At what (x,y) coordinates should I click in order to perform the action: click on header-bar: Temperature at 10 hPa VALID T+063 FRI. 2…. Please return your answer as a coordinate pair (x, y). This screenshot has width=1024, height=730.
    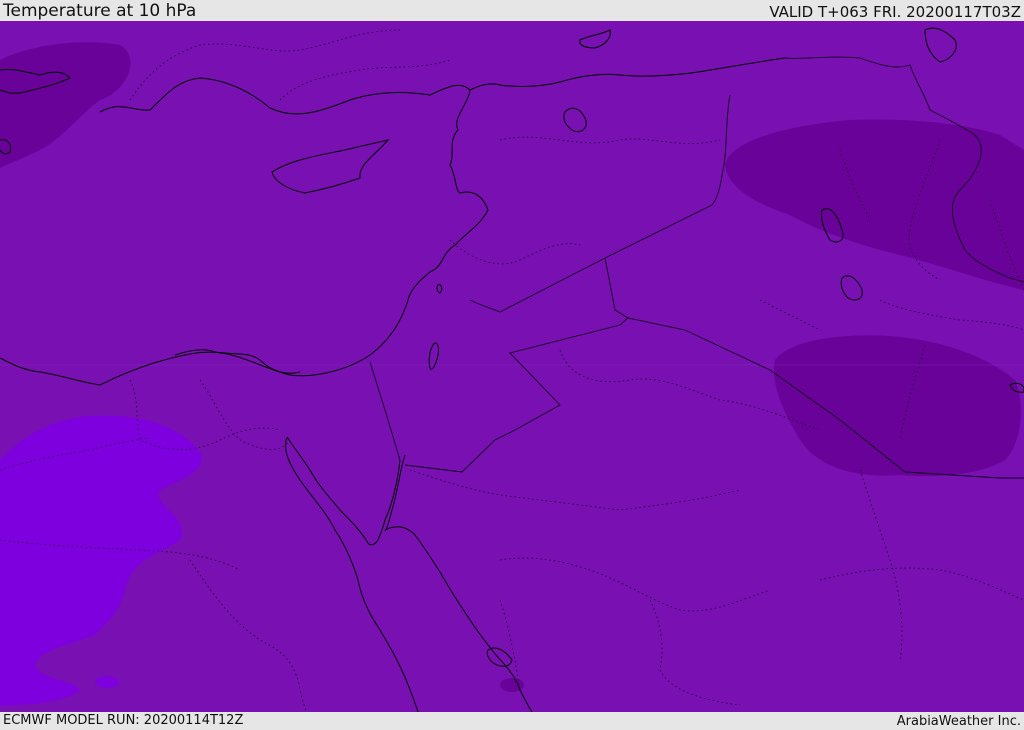
    Looking at the image, I should click on (512, 10).